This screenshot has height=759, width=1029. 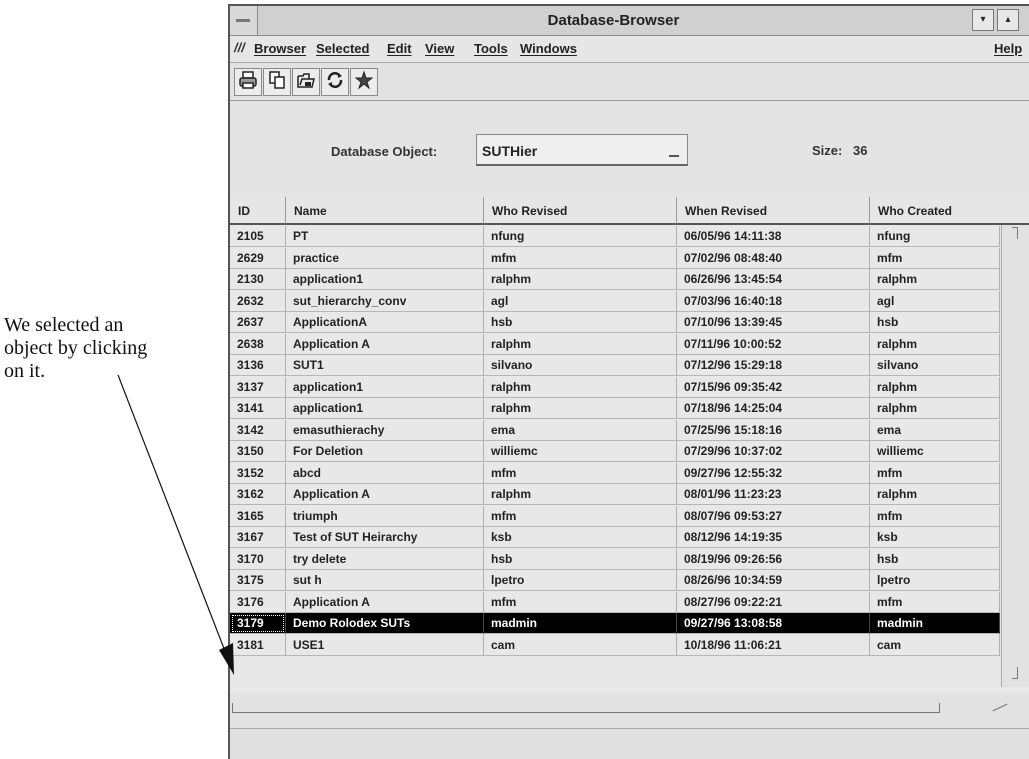 What do you see at coordinates (615, 365) in the screenshot?
I see `table-row: 3136 SUT1 silvano 07/12/96 15:29:18 silvano` at bounding box center [615, 365].